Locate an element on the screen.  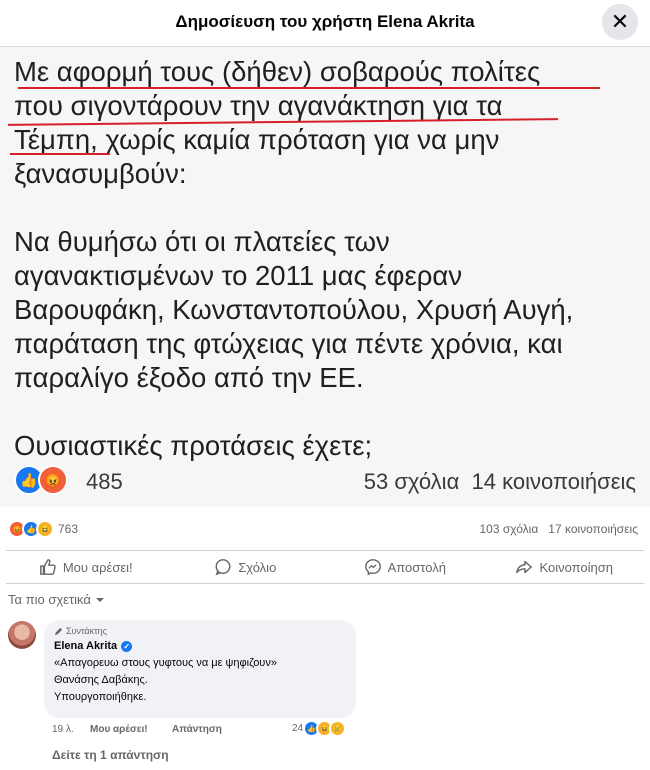
comment-line-3: Υπουργοποιήθηκε. is located at coordinates (100, 697).